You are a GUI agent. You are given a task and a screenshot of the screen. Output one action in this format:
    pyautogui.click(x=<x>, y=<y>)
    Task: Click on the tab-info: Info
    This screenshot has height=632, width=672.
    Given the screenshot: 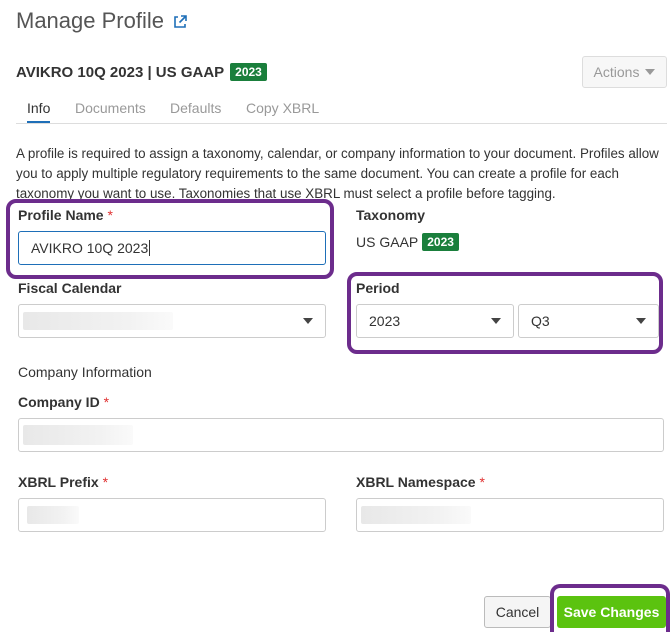 What is the action you would take?
    pyautogui.click(x=39, y=111)
    